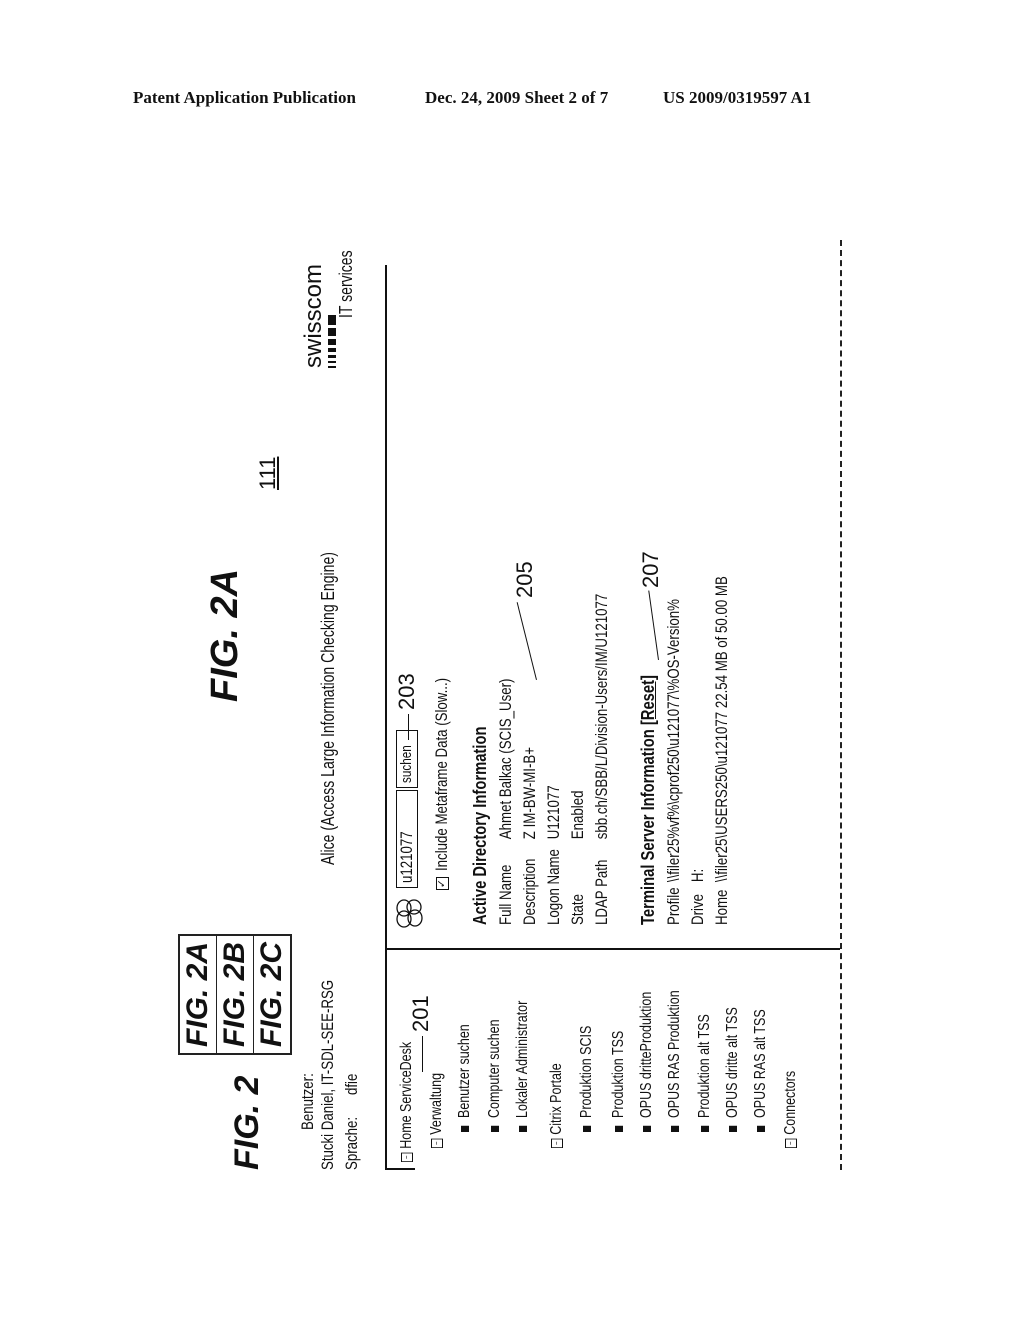  What do you see at coordinates (351, 1143) in the screenshot?
I see `sprache-label: Sprache:` at bounding box center [351, 1143].